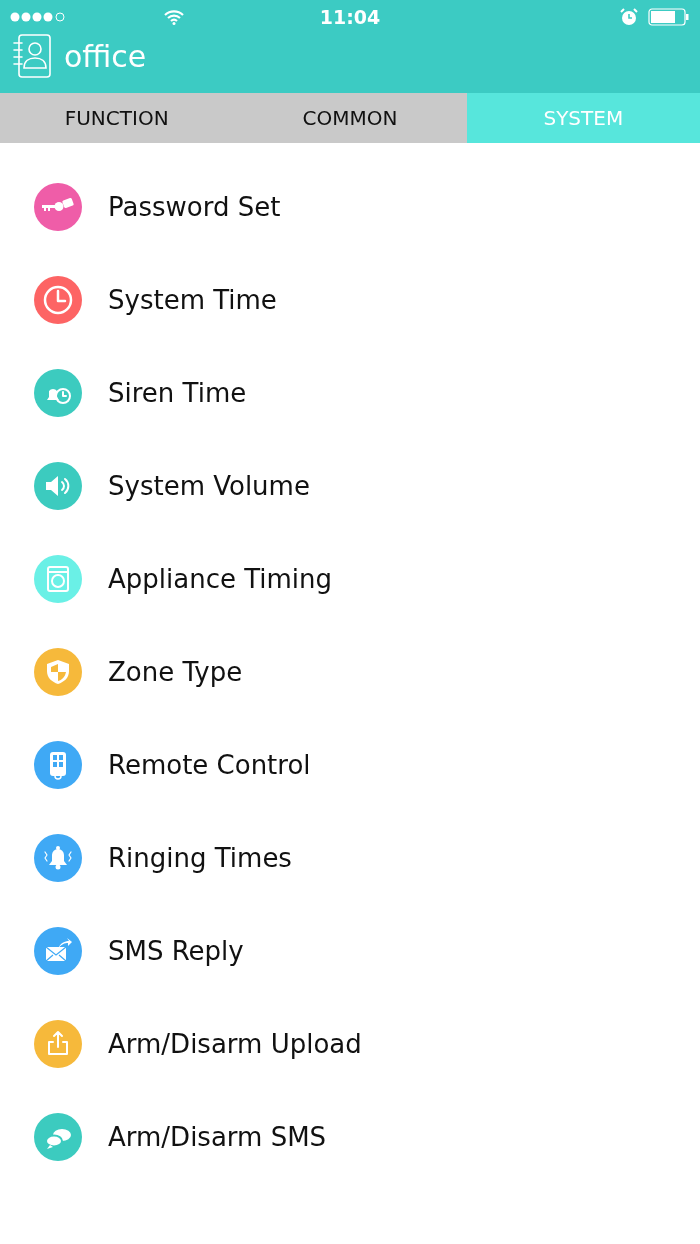 The height and width of the screenshot is (1244, 700). What do you see at coordinates (209, 485) in the screenshot?
I see `menu-item: System Volume` at bounding box center [209, 485].